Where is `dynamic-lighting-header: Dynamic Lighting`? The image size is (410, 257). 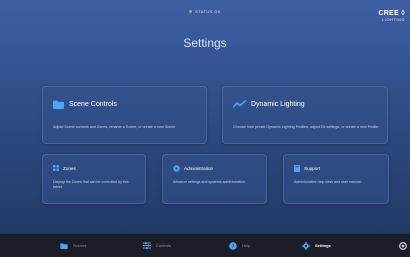 dynamic-lighting-header: Dynamic Lighting is located at coordinates (269, 104).